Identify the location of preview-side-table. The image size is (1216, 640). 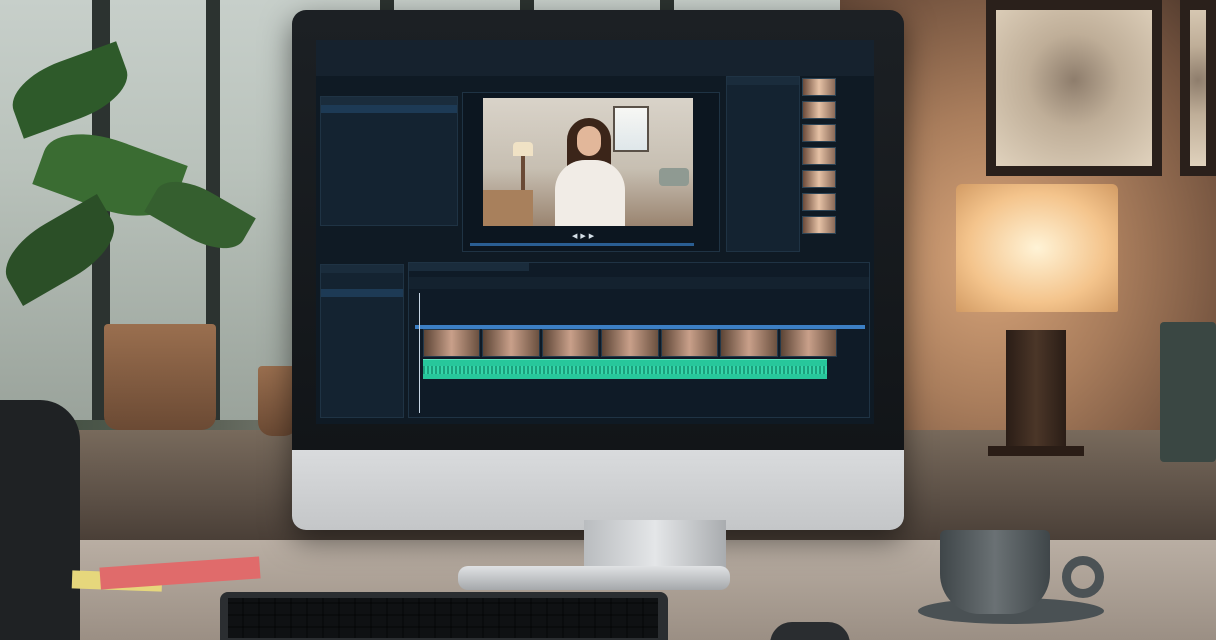
(508, 208).